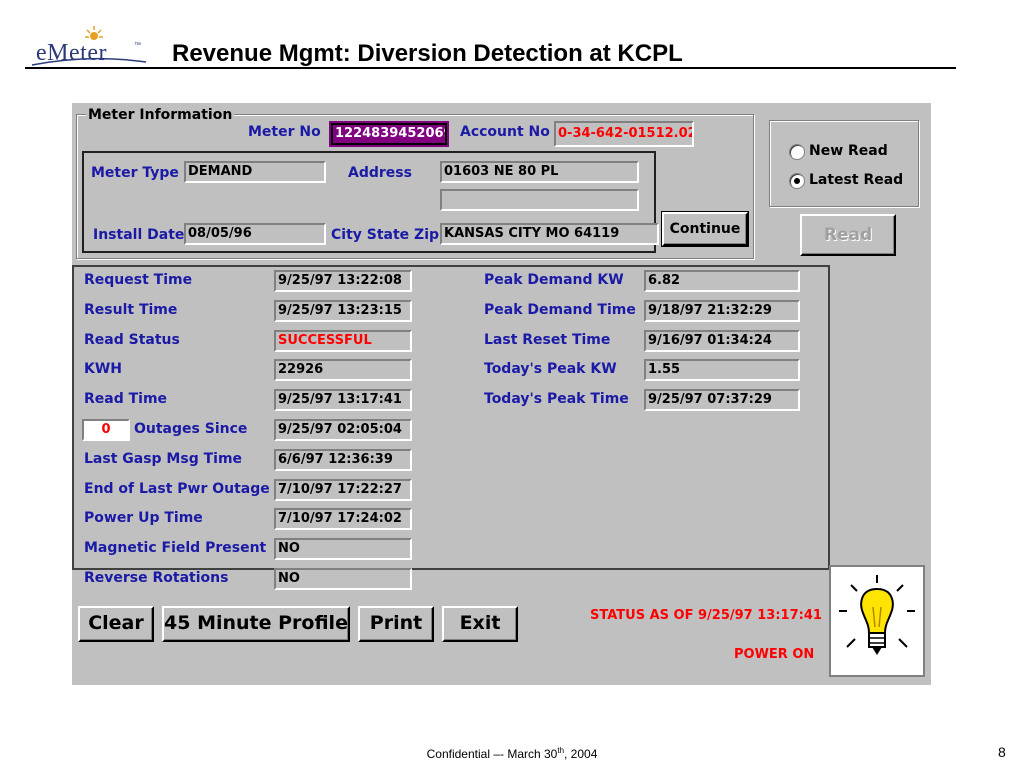  What do you see at coordinates (284, 132) in the screenshot?
I see `meter-no-label: Meter No` at bounding box center [284, 132].